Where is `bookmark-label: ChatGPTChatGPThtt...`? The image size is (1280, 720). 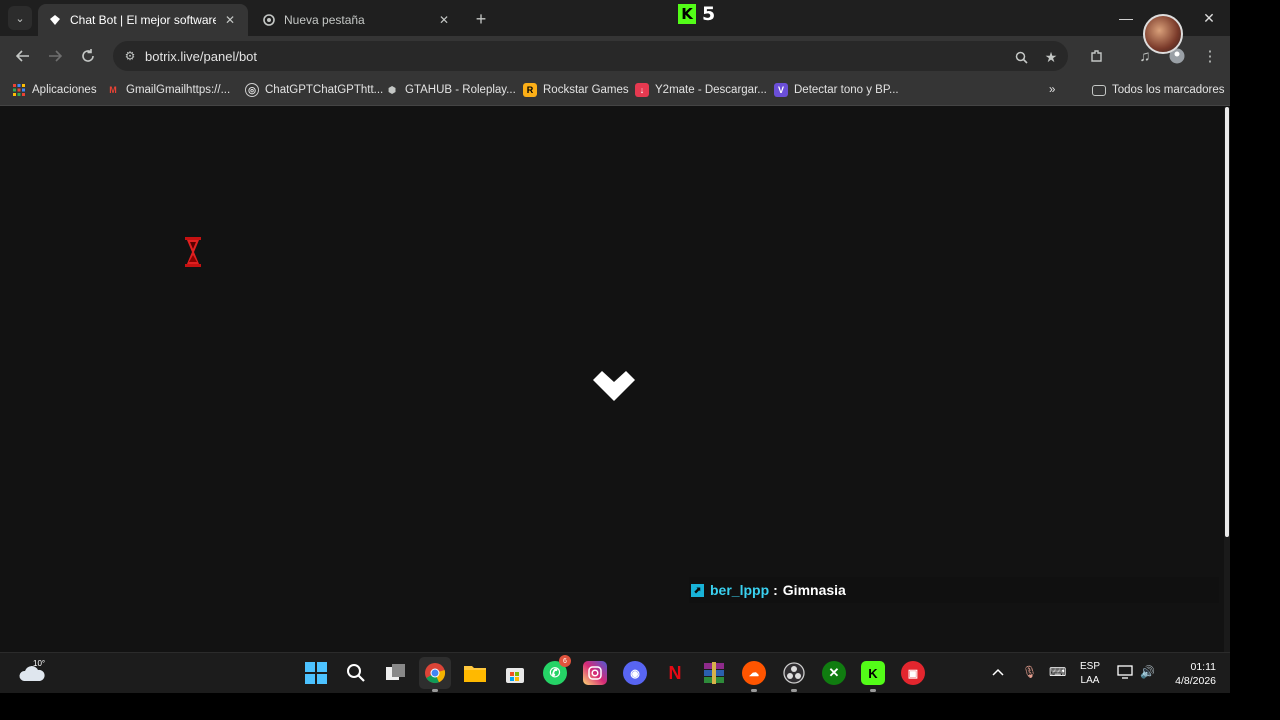 bookmark-label: ChatGPTChatGPThtt... is located at coordinates (324, 90).